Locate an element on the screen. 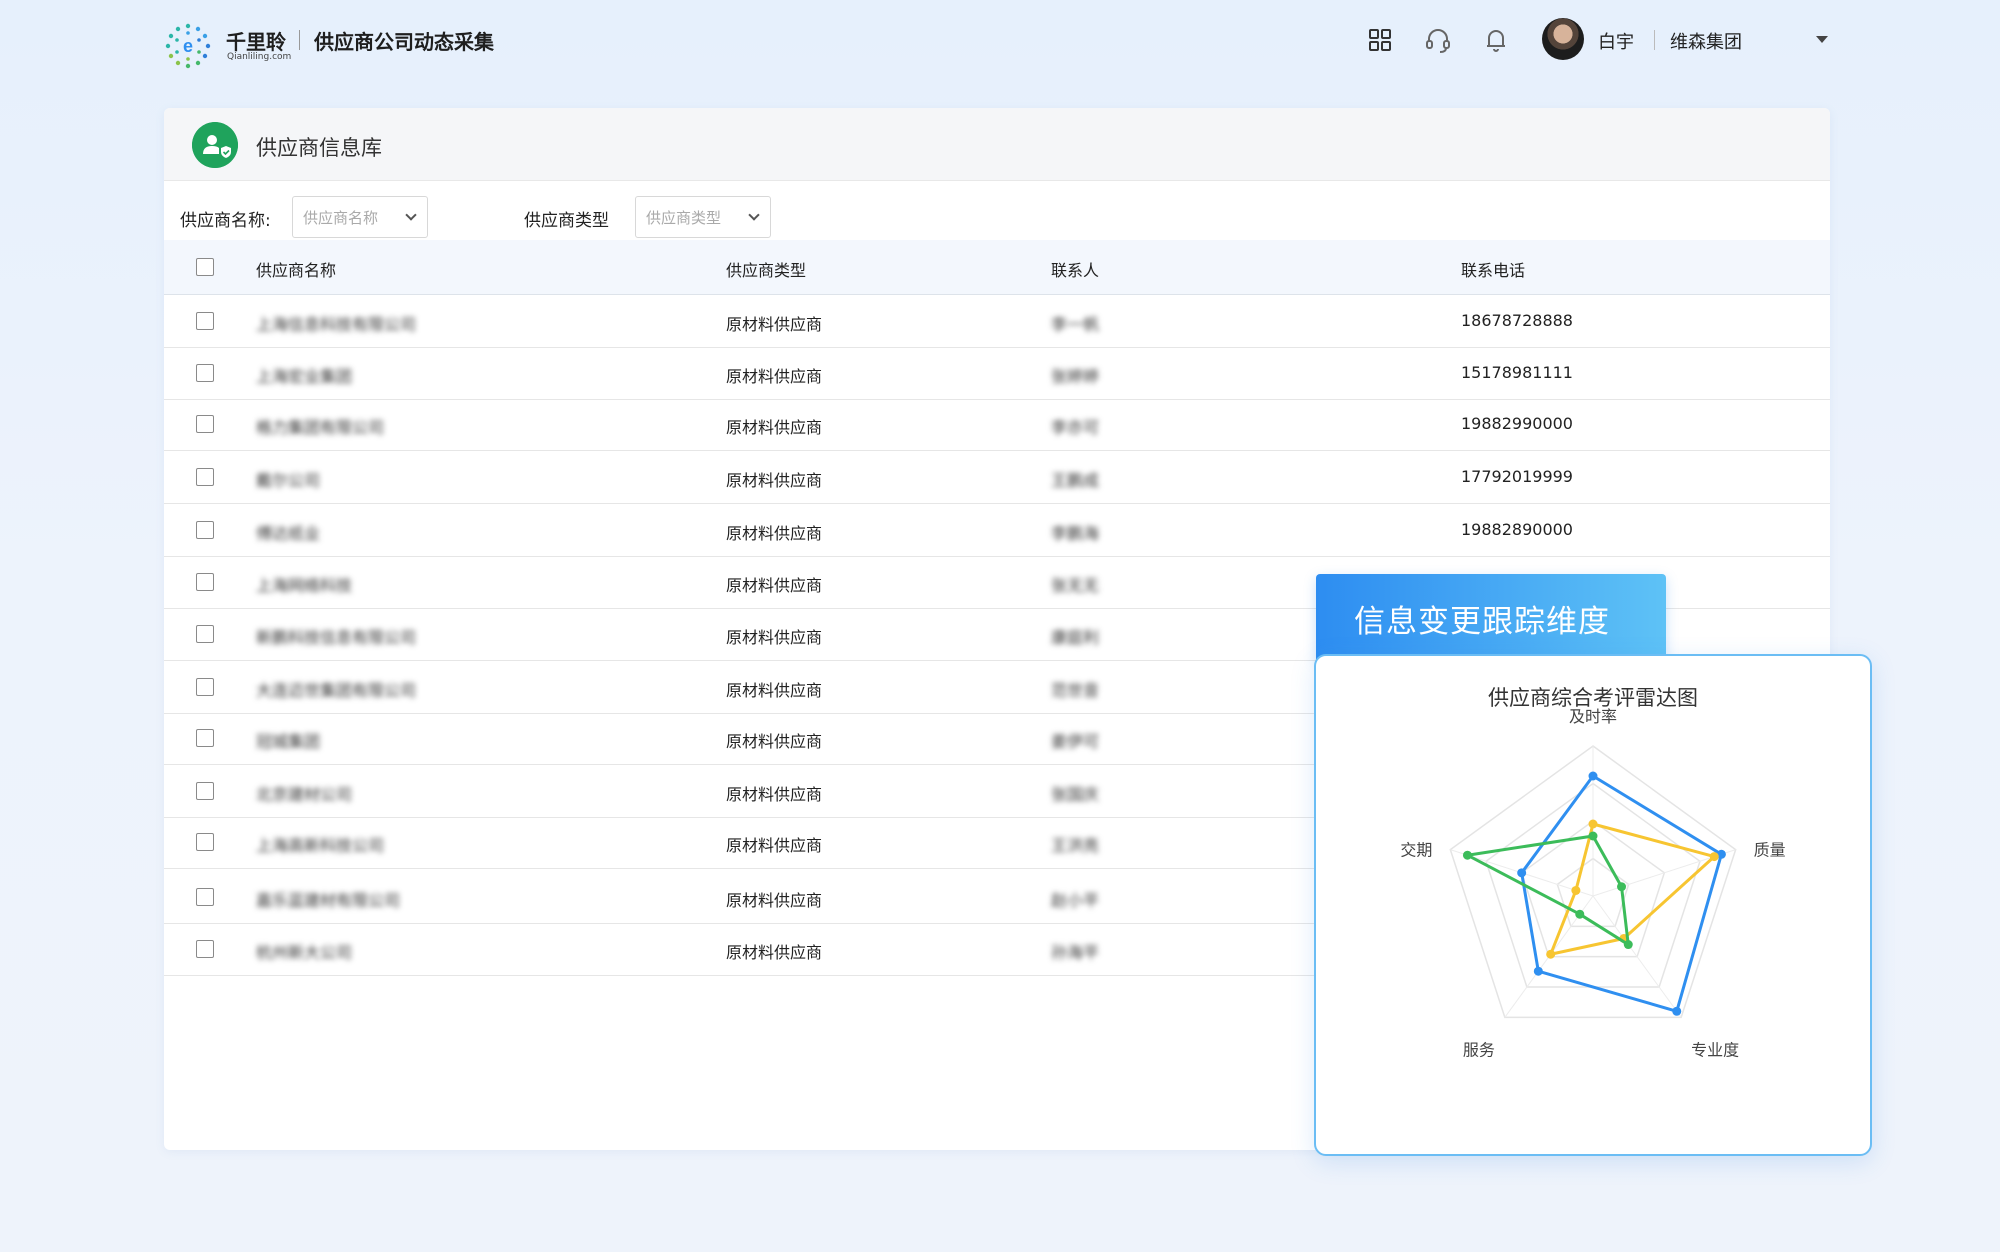 The width and height of the screenshot is (2000, 1252). headset-support-icon is located at coordinates (1438, 40).